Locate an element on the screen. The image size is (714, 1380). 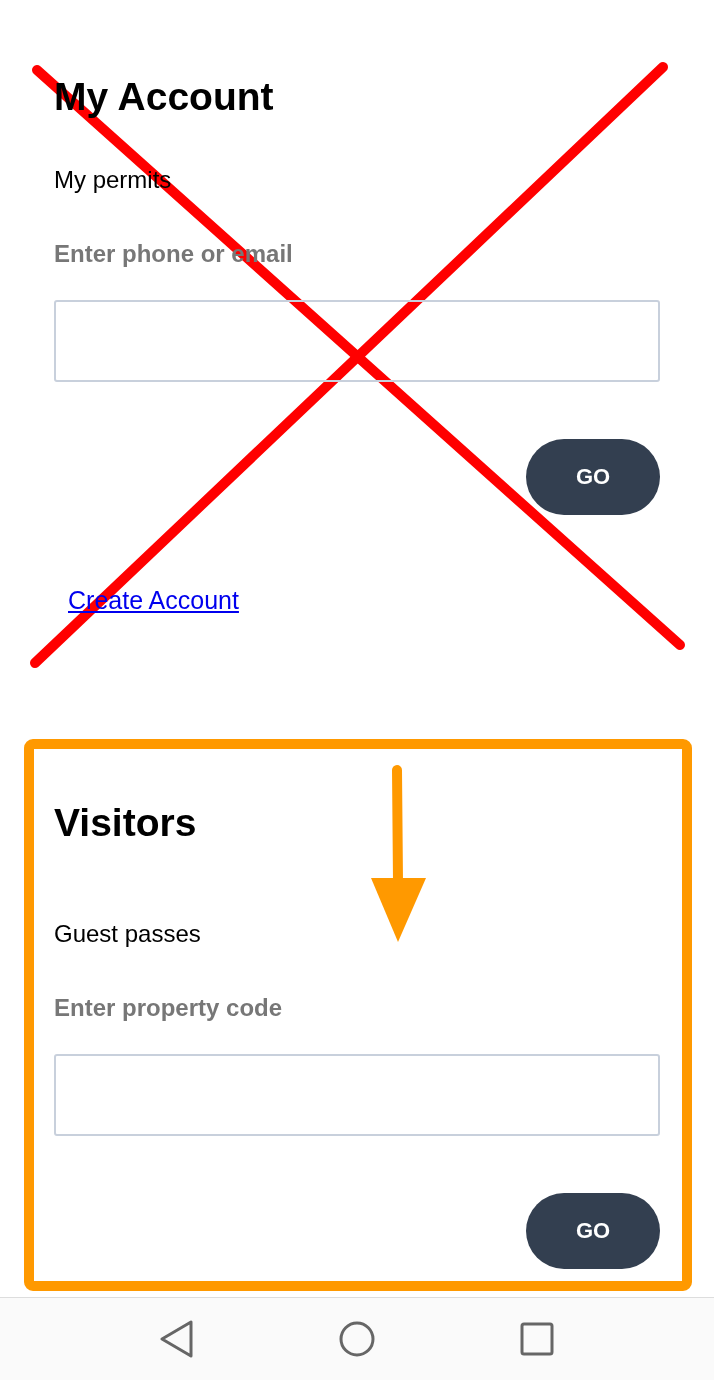
home-icon is located at coordinates (357, 1339).